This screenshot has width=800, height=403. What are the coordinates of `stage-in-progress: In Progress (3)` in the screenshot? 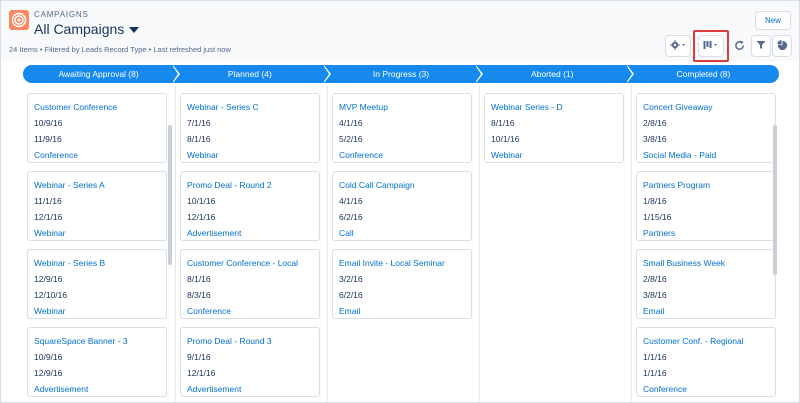 It's located at (404, 74).